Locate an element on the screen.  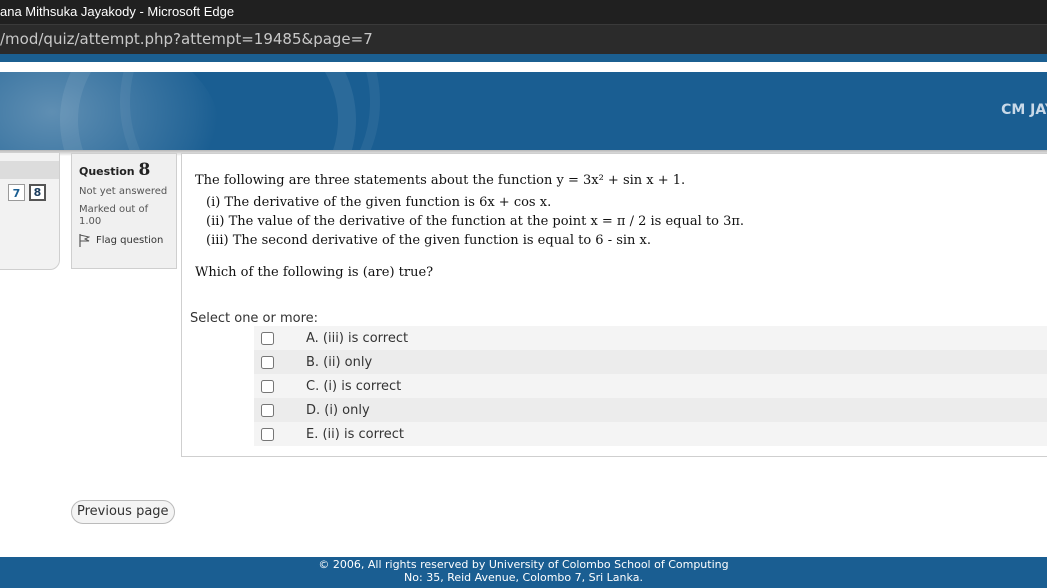
site-header-gap is located at coordinates (523, 67).